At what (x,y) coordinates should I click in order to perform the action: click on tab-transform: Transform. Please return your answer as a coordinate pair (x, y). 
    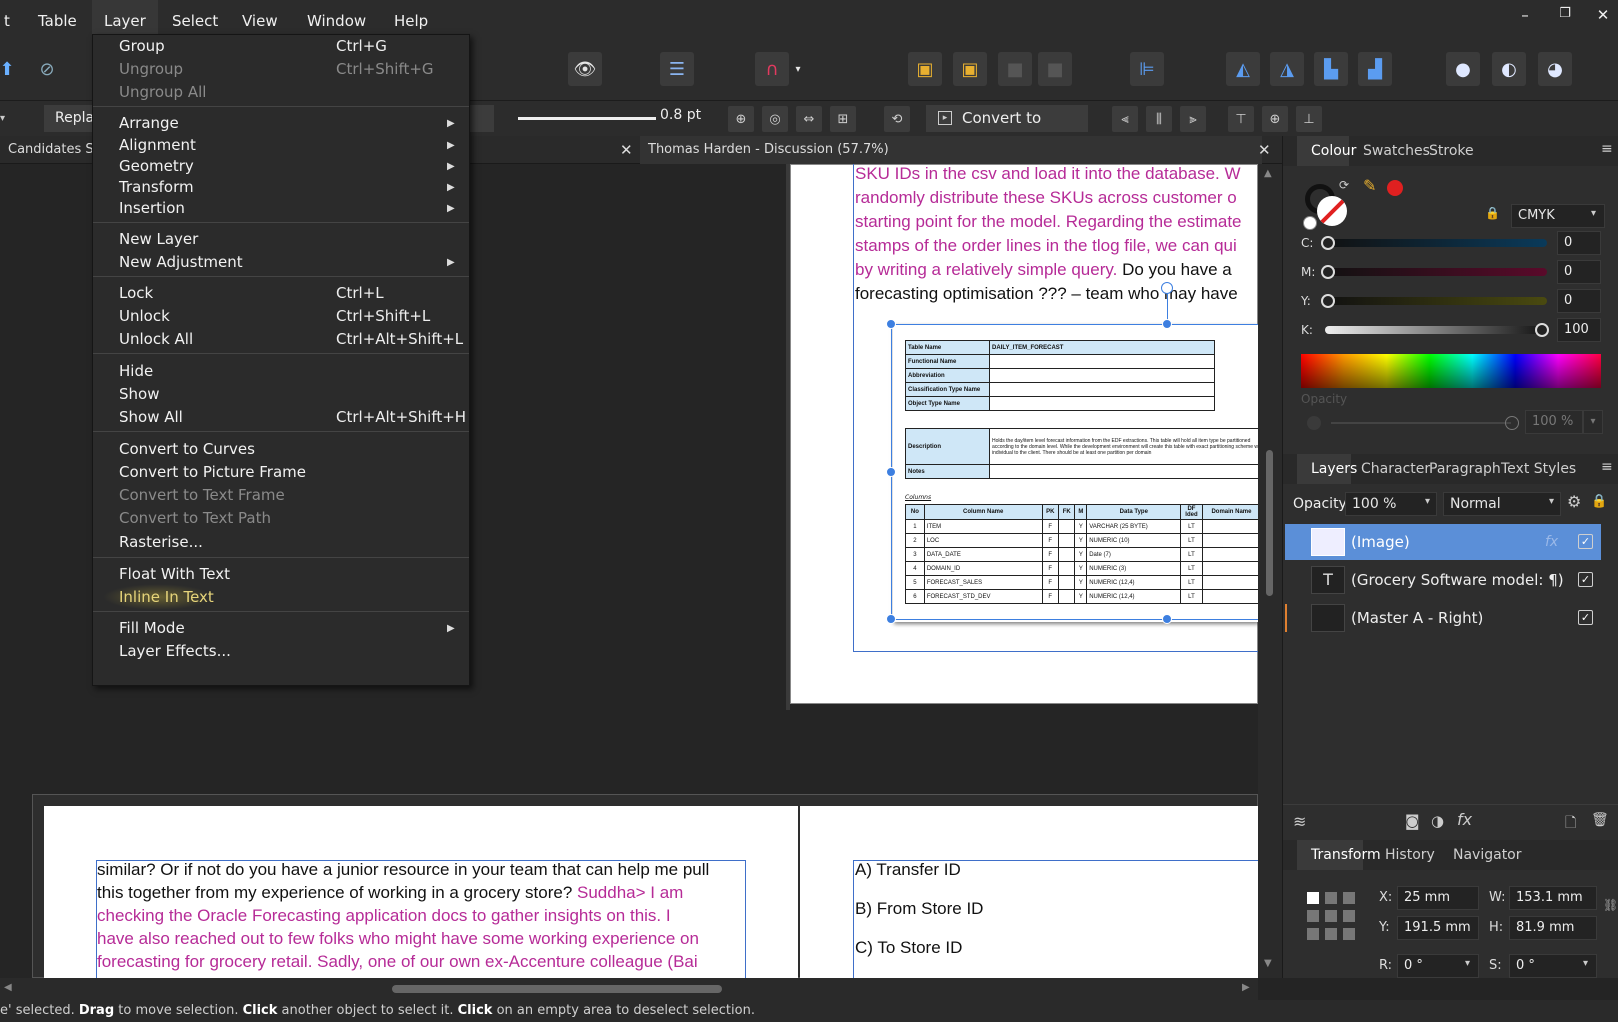
    Looking at the image, I should click on (1346, 855).